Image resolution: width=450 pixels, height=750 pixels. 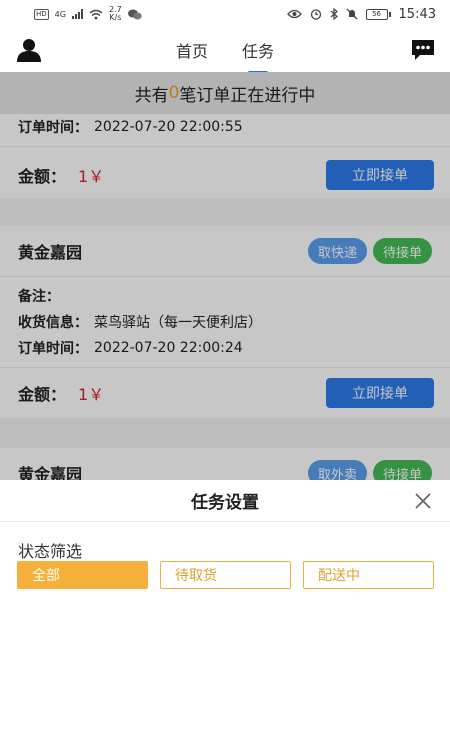 I want to click on close-icon, so click(x=423, y=501).